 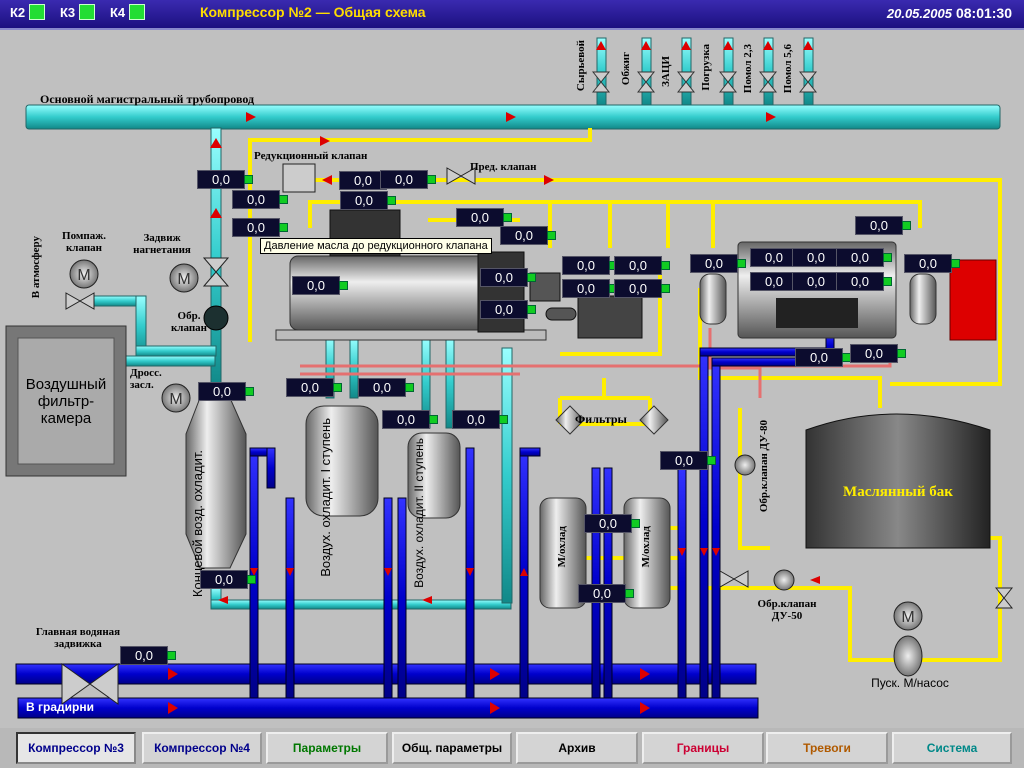 What do you see at coordinates (147, 99) in the screenshot?
I see `main-pipe-label: Основной магистральный трубопровод` at bounding box center [147, 99].